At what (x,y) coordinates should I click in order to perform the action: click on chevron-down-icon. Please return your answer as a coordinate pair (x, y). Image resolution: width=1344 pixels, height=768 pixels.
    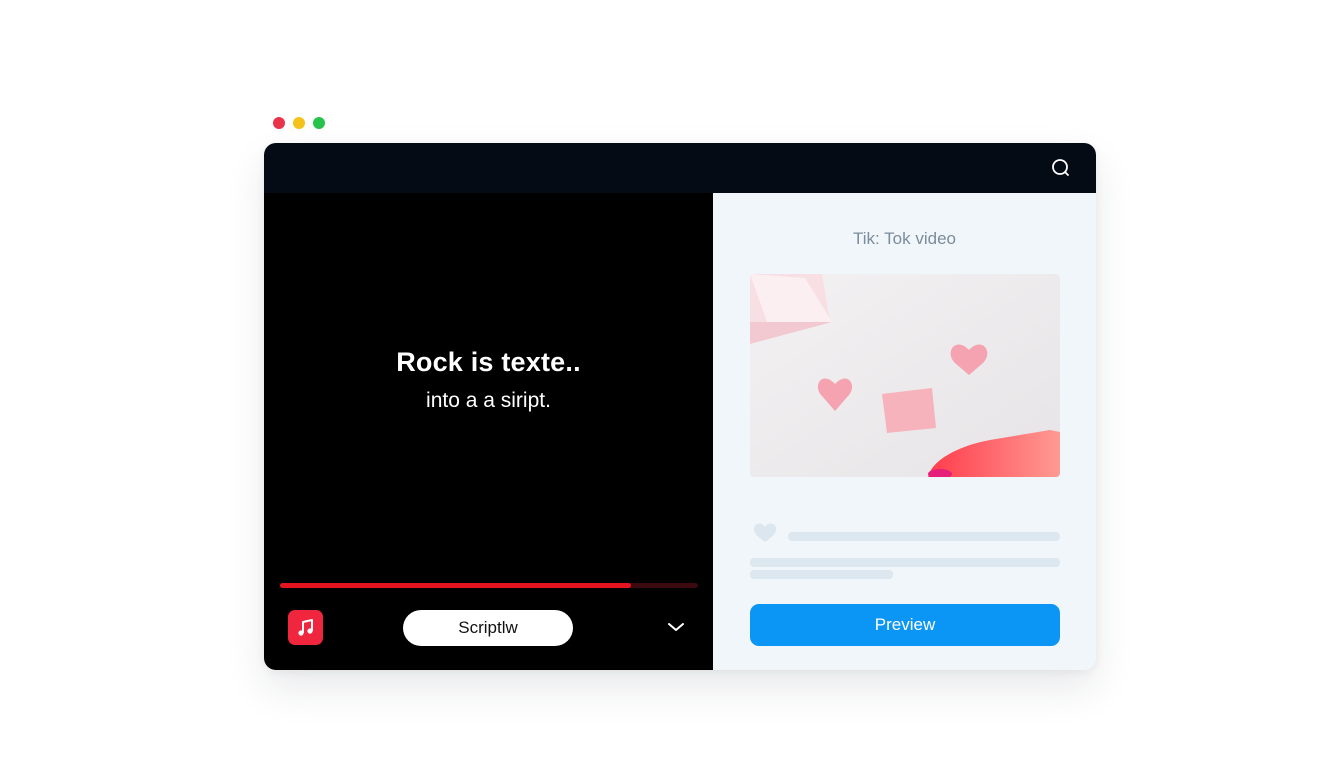
    Looking at the image, I should click on (676, 627).